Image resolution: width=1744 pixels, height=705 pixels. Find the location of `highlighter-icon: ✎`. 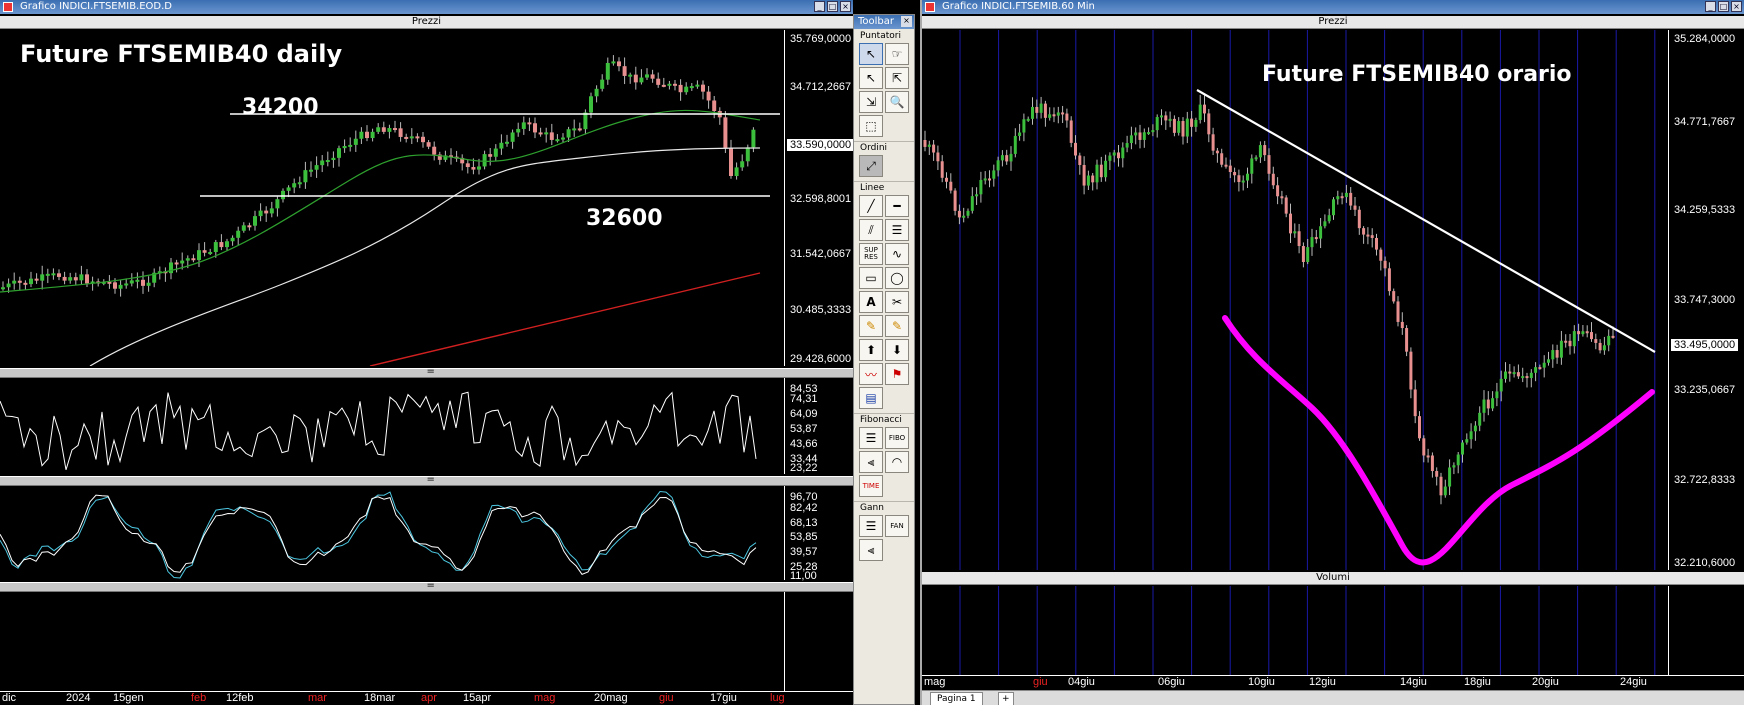

highlighter-icon: ✎ is located at coordinates (897, 326).